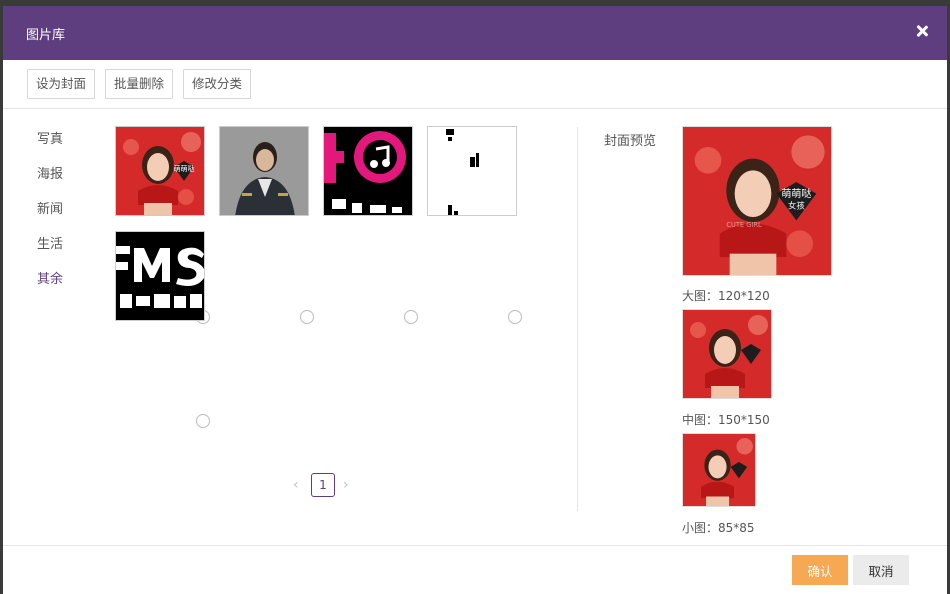  Describe the element at coordinates (475, 569) in the screenshot. I see `dialog-footer: 确认 取消` at that location.